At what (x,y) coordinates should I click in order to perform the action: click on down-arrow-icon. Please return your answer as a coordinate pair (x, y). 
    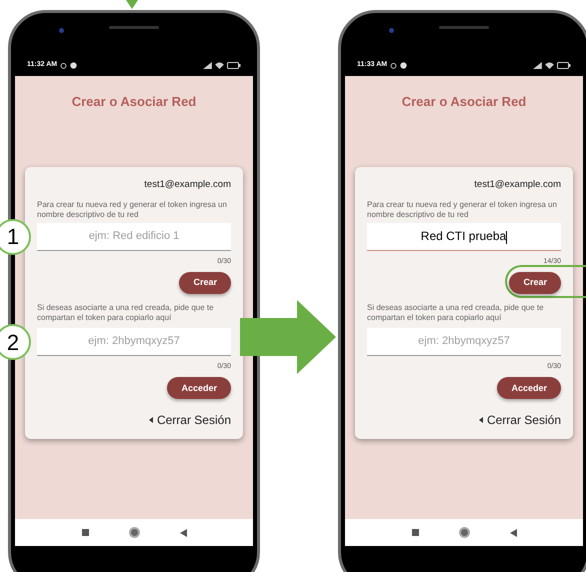
    Looking at the image, I should click on (132, 4).